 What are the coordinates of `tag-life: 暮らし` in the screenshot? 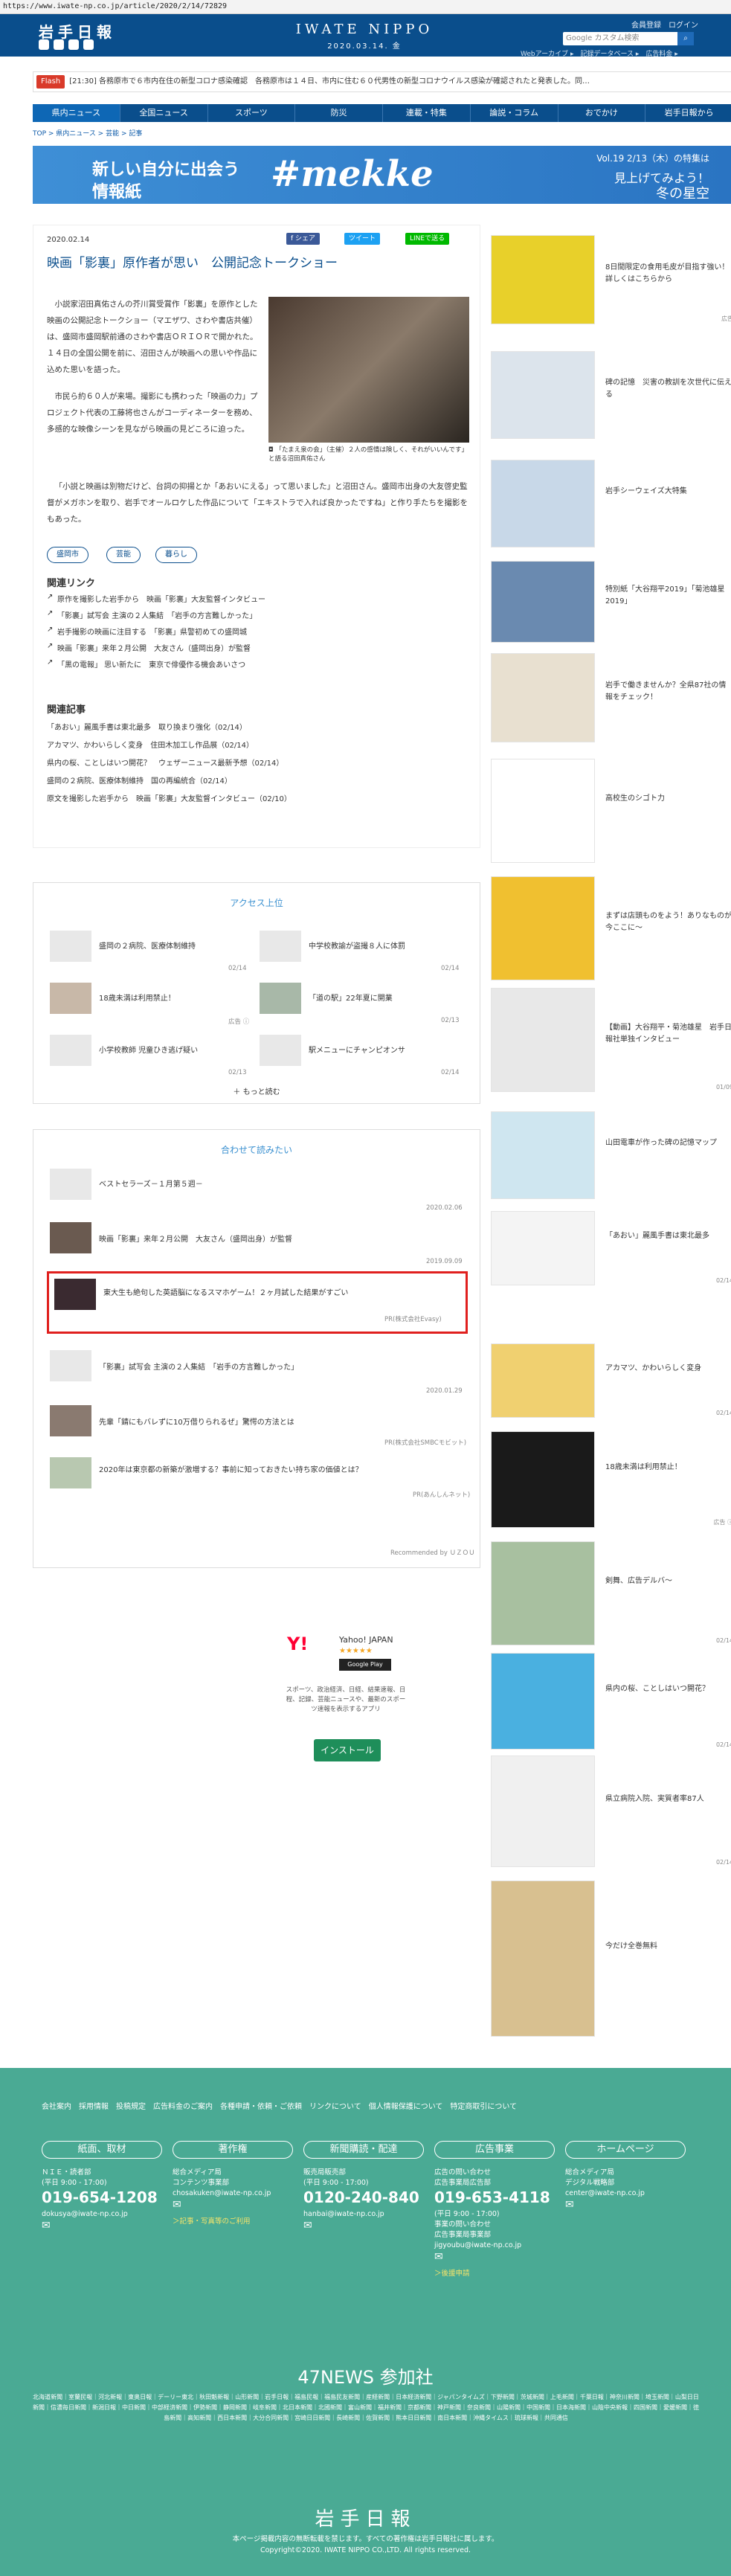 It's located at (176, 555).